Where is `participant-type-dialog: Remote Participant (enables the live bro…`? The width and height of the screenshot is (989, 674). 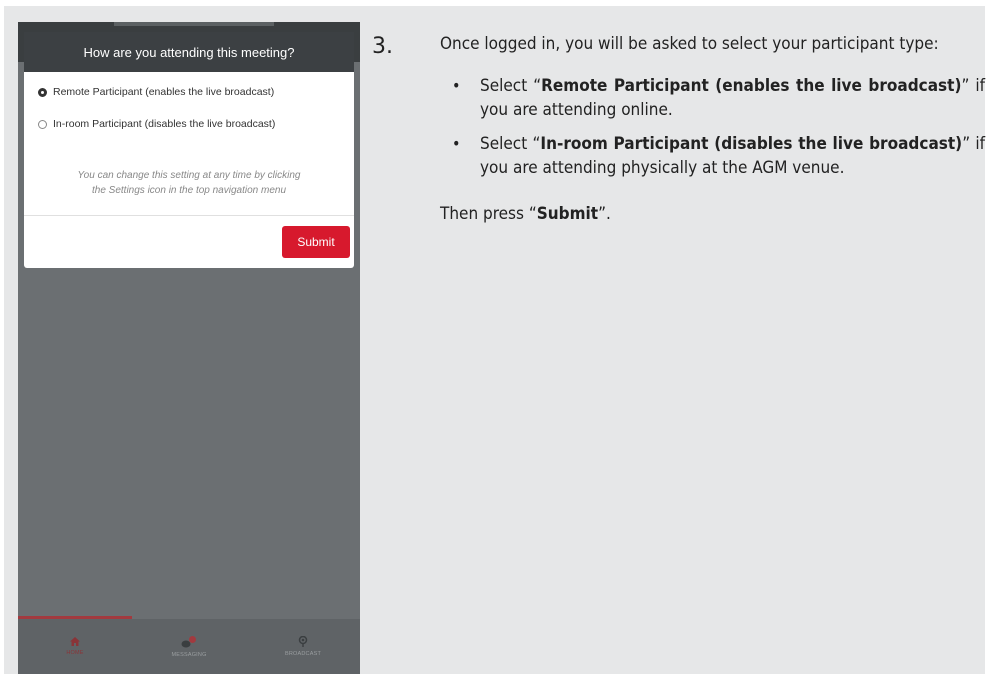 participant-type-dialog: Remote Participant (enables the live bro… is located at coordinates (189, 170).